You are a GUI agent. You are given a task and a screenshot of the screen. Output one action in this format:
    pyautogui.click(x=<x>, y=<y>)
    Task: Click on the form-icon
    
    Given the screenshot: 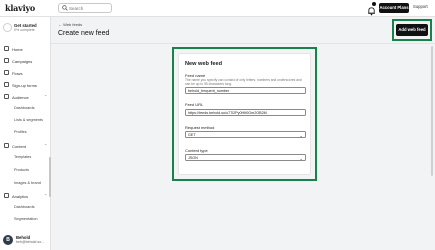 What is the action you would take?
    pyautogui.click(x=6, y=84)
    